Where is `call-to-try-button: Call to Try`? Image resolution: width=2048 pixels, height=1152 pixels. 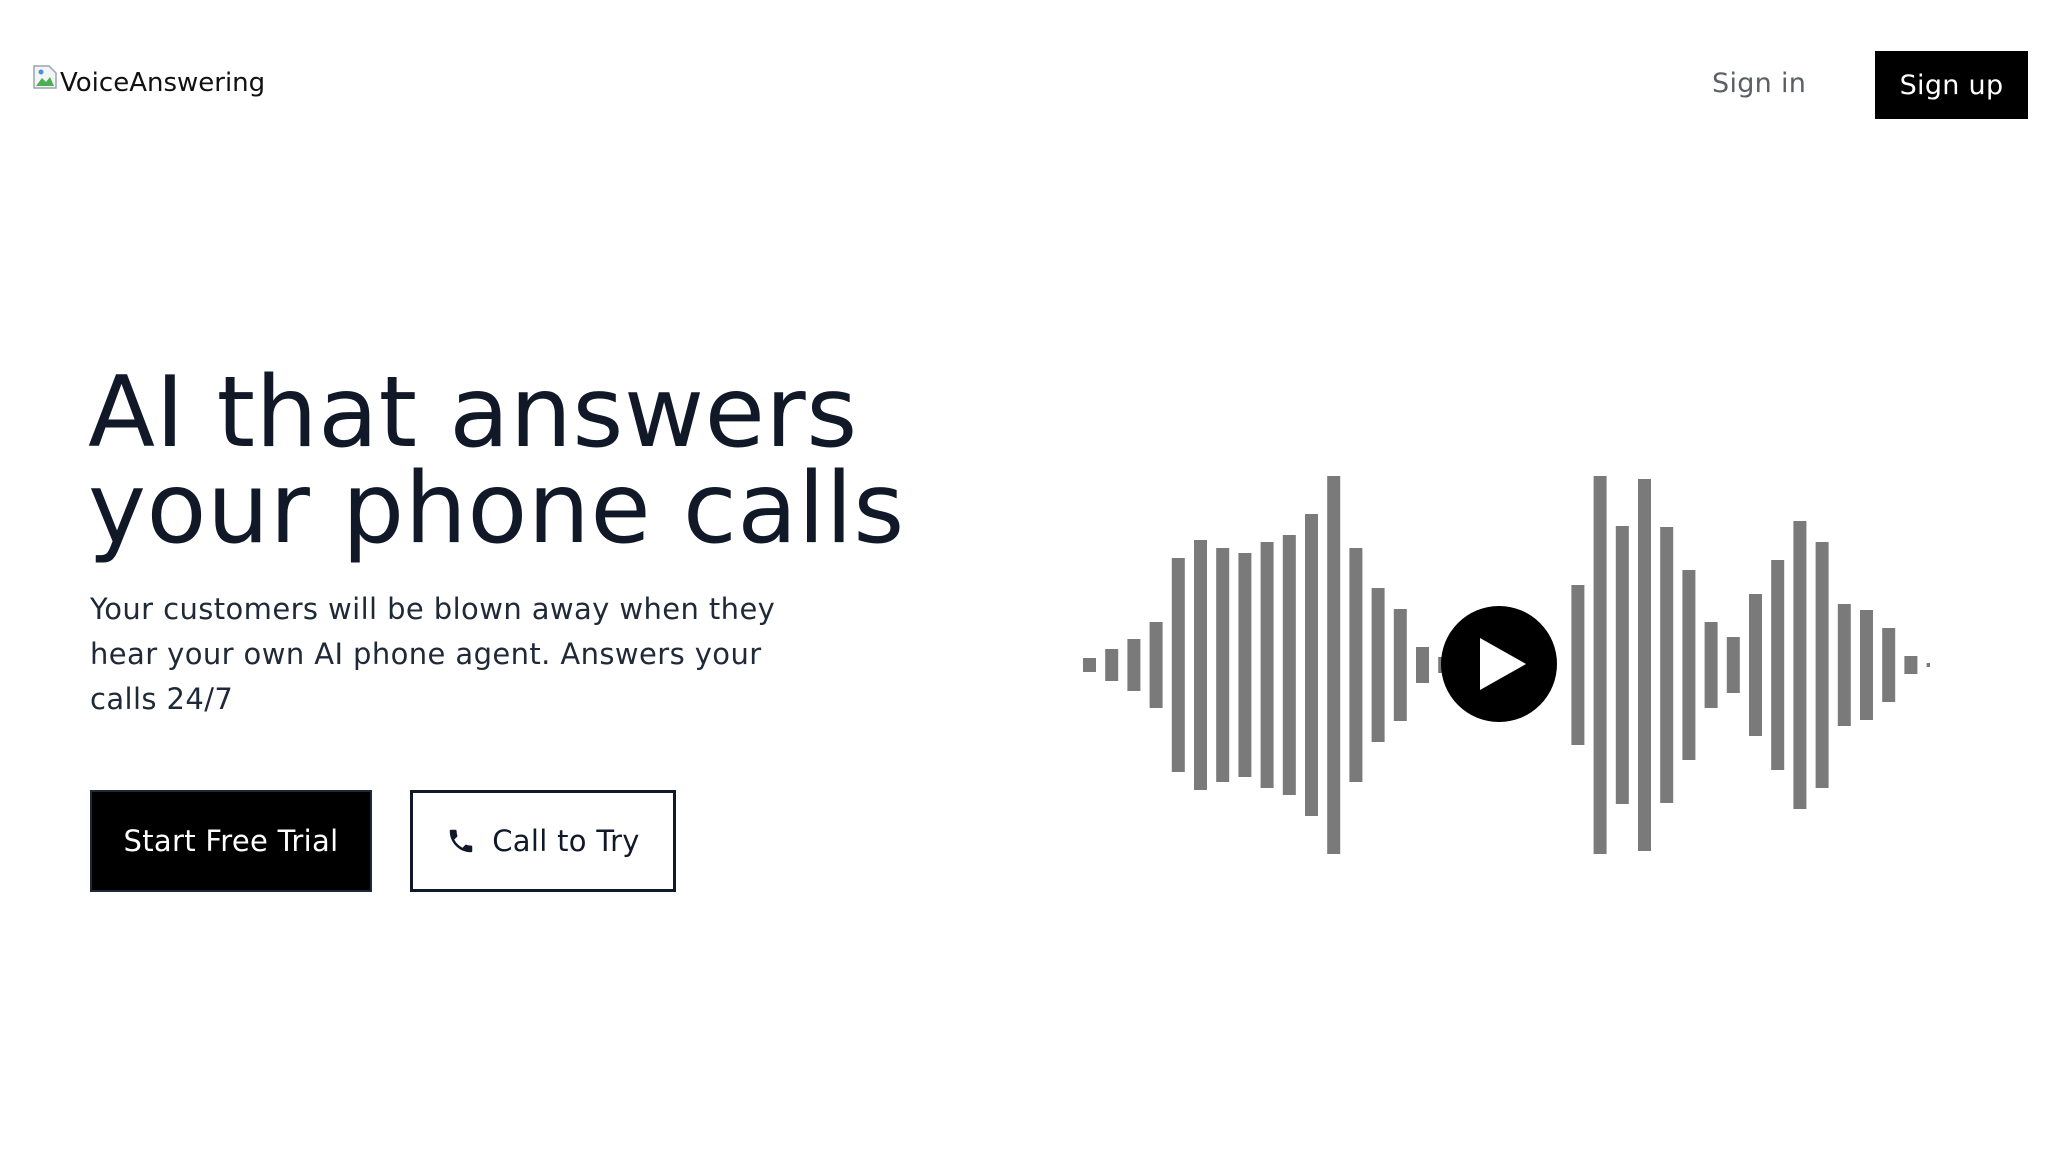 call-to-try-button: Call to Try is located at coordinates (543, 841).